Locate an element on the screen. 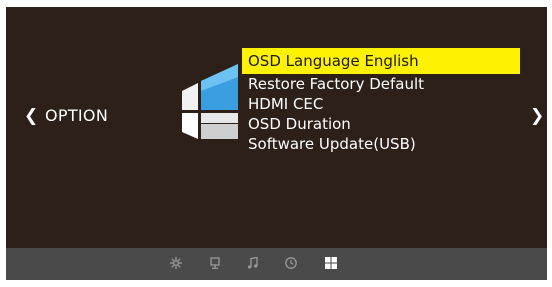  clock-icon is located at coordinates (291, 263).